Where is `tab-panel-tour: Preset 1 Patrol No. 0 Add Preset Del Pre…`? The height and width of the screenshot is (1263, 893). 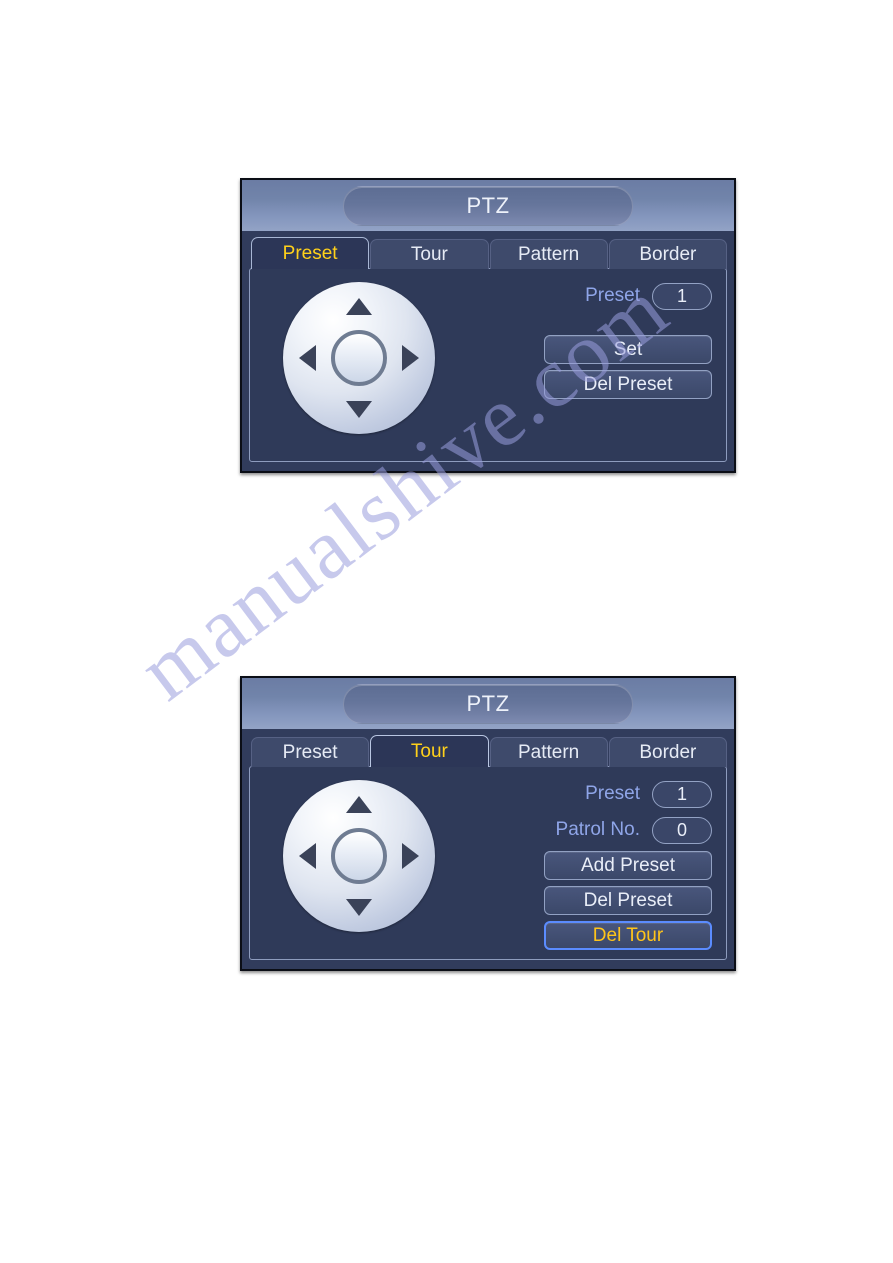
tab-panel-tour: Preset 1 Patrol No. 0 Add Preset Del Pre… is located at coordinates (488, 863).